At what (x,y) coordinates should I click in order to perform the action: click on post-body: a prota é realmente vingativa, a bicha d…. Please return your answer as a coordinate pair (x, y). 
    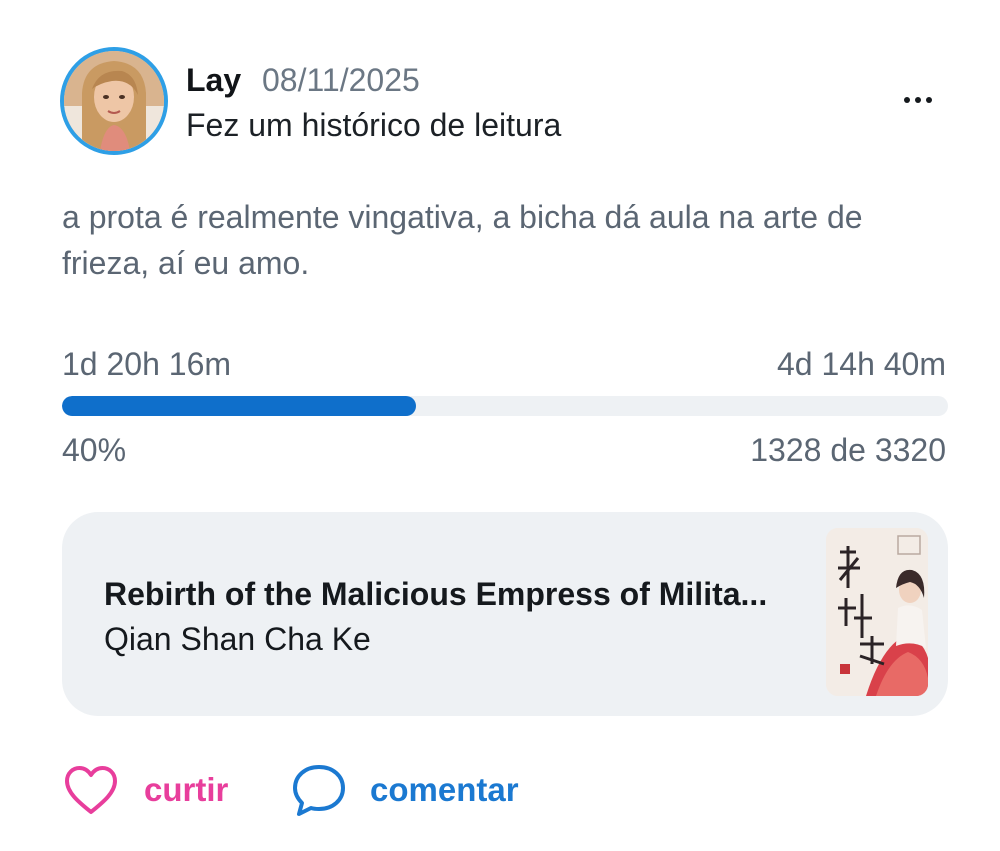
    Looking at the image, I should click on (462, 240).